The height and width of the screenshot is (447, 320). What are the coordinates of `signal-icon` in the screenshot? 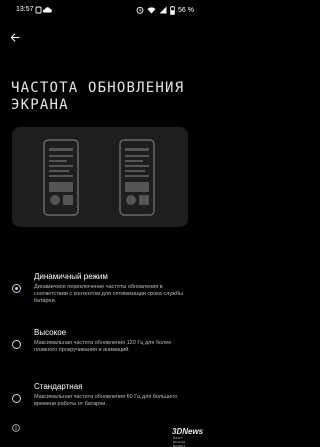 It's located at (163, 10).